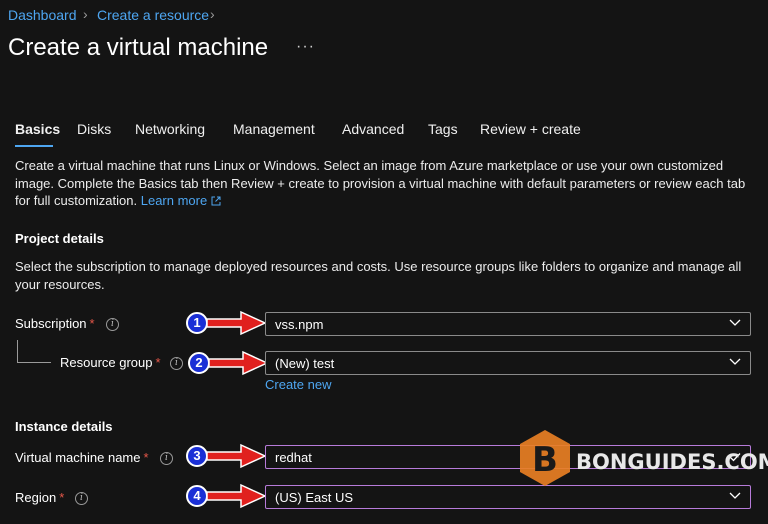 The image size is (768, 524). I want to click on svg-text: B, so click(545, 460).